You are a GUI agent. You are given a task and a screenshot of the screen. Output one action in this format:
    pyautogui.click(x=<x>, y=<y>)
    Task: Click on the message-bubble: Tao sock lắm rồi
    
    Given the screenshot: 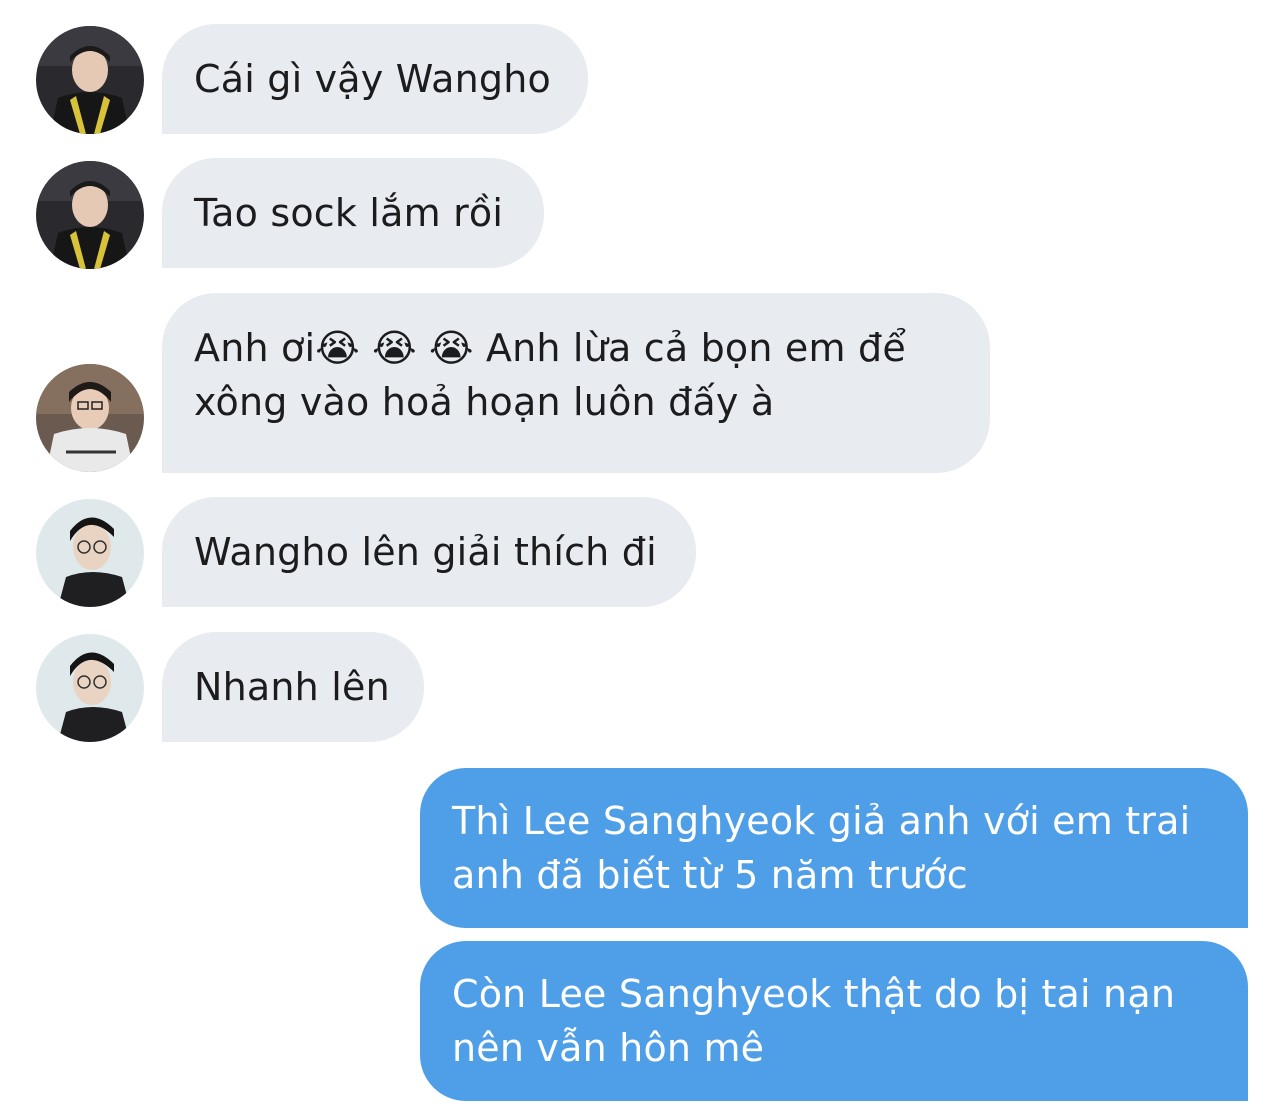 What is the action you would take?
    pyautogui.click(x=353, y=213)
    